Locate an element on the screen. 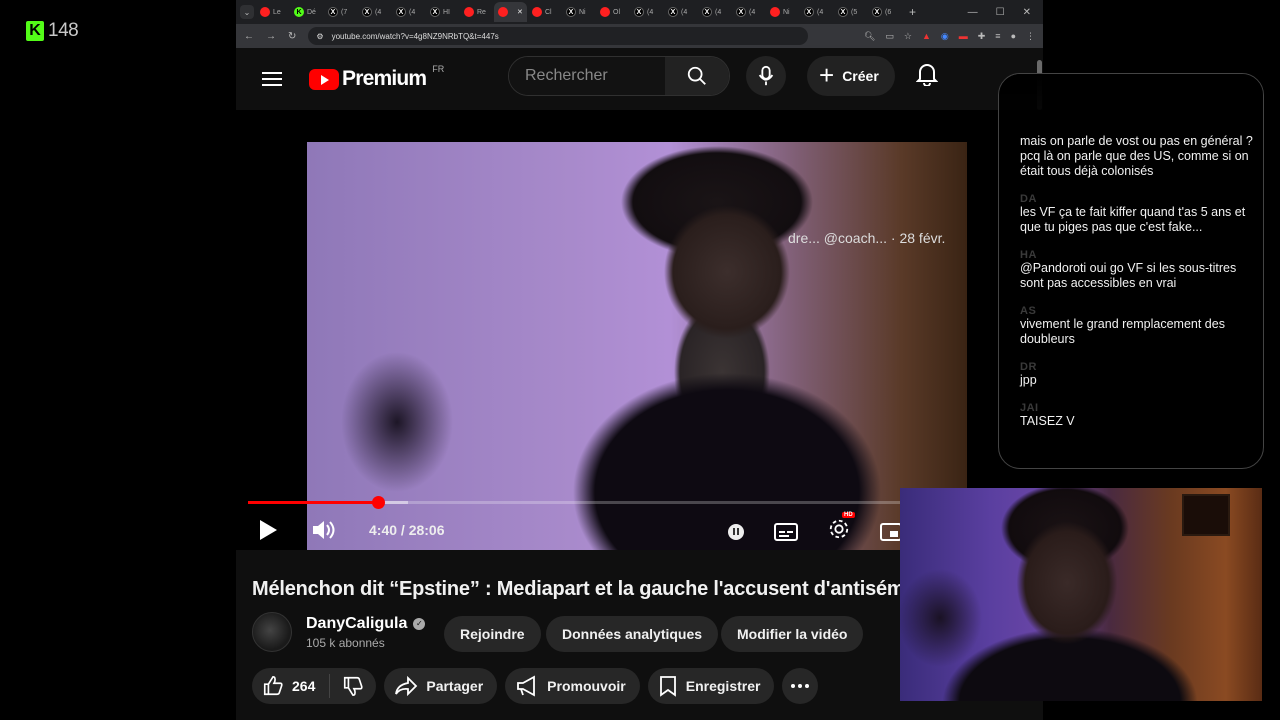 This screenshot has width=1280, height=720. bookmark-star-icon: ☆ is located at coordinates (908, 36).